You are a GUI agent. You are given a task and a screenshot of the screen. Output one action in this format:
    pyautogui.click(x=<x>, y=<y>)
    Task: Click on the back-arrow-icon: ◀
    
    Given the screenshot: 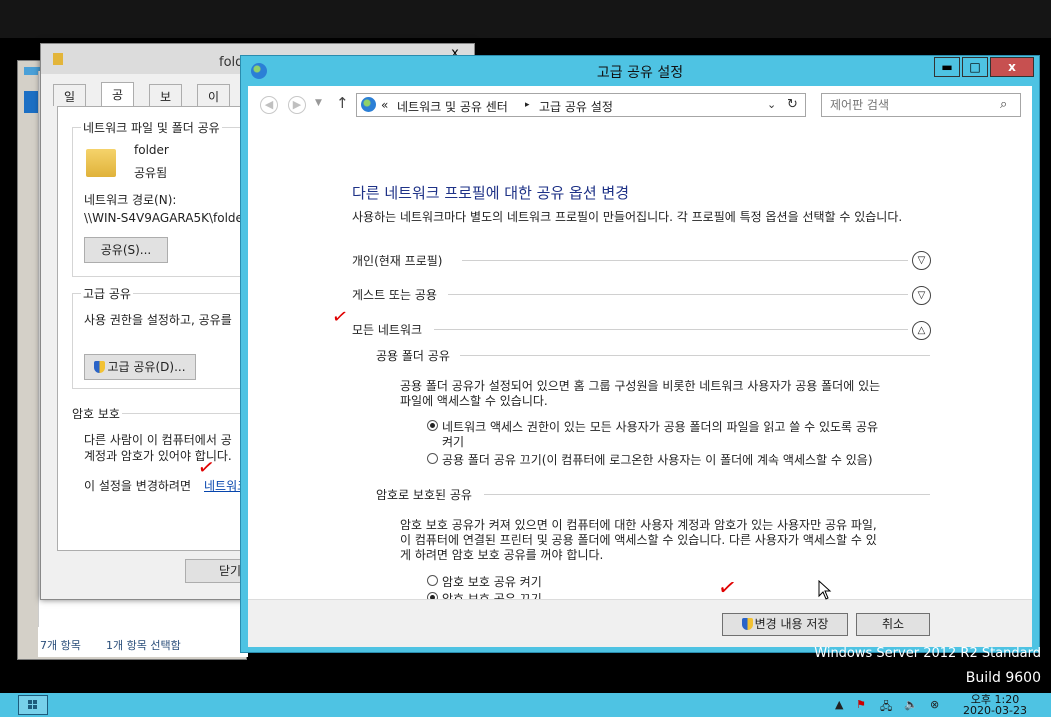 What is the action you would take?
    pyautogui.click(x=269, y=105)
    